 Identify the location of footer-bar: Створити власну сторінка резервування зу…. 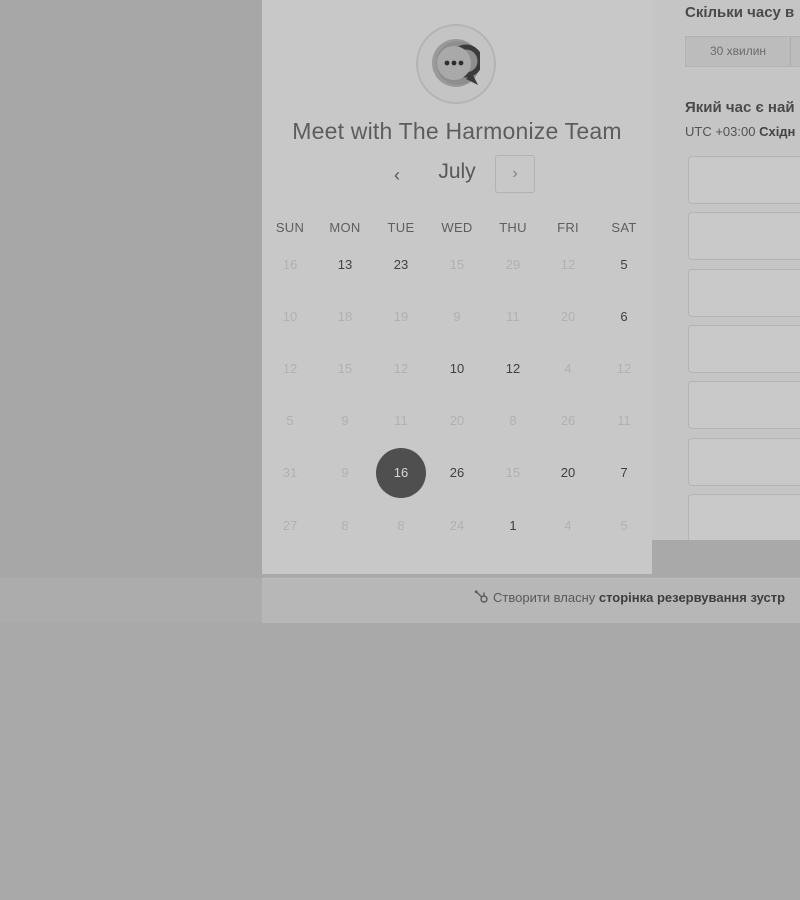
(531, 600).